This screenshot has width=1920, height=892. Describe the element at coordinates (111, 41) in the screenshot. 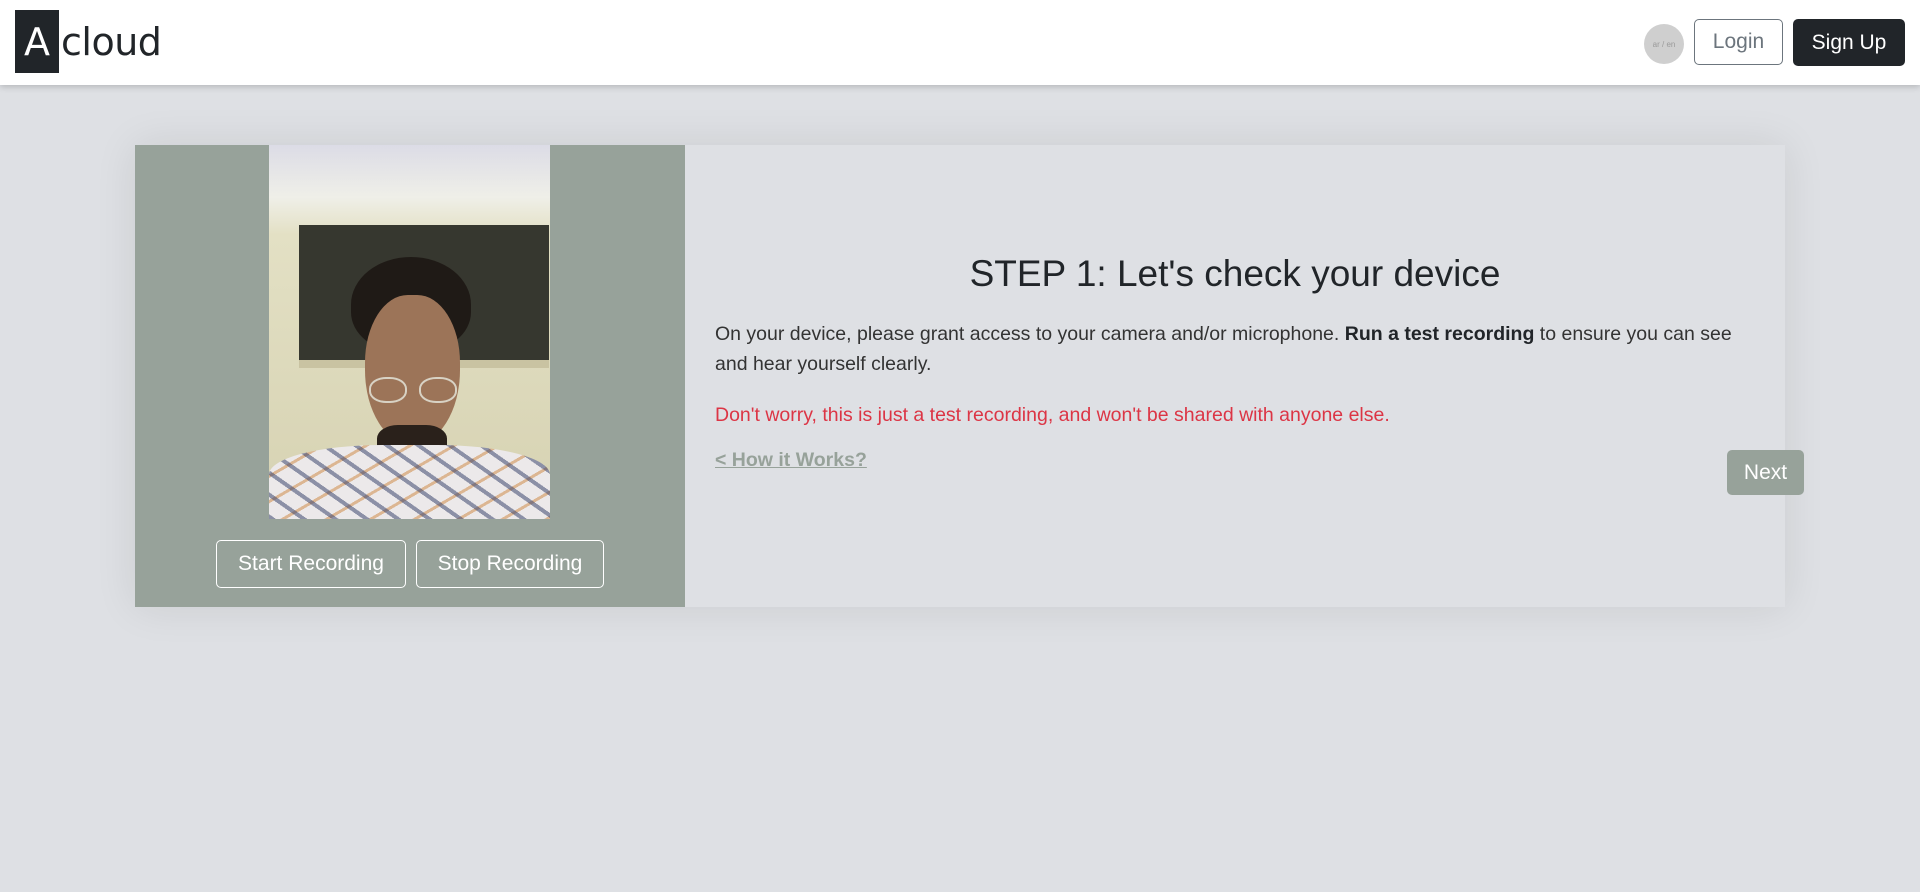

I see `logo-text: cloud` at that location.